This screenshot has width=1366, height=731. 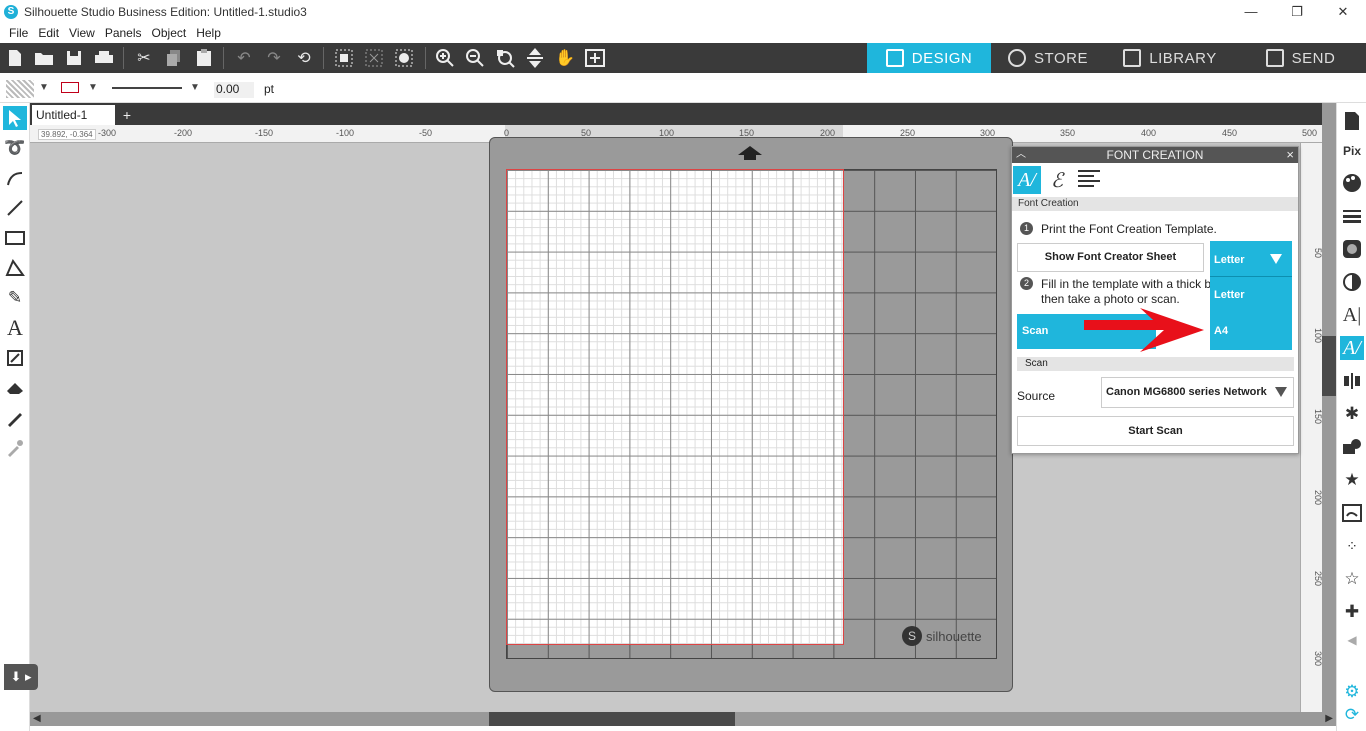 What do you see at coordinates (304, 58) in the screenshot?
I see `replicate-icon: ⟲` at bounding box center [304, 58].